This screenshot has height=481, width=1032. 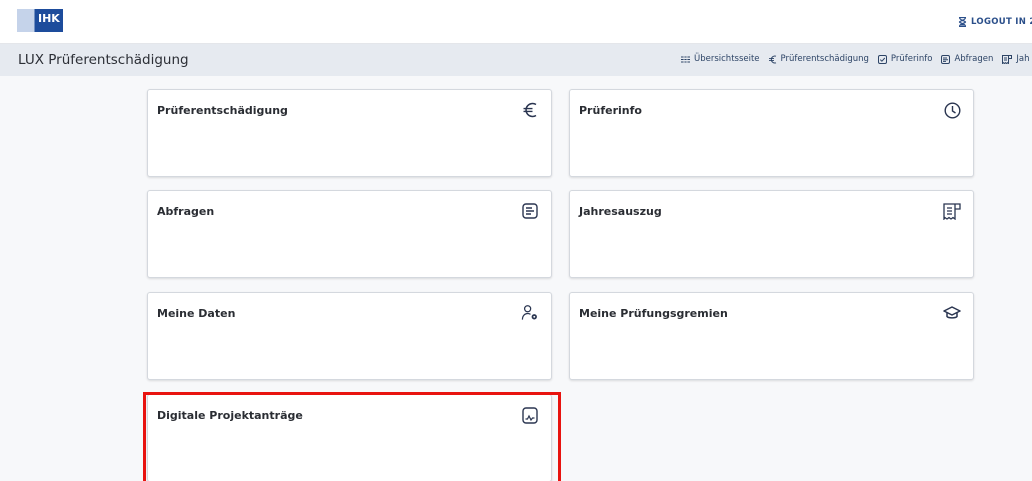 I want to click on tile-prueferinfo: Prüferinfo, so click(x=771, y=133).